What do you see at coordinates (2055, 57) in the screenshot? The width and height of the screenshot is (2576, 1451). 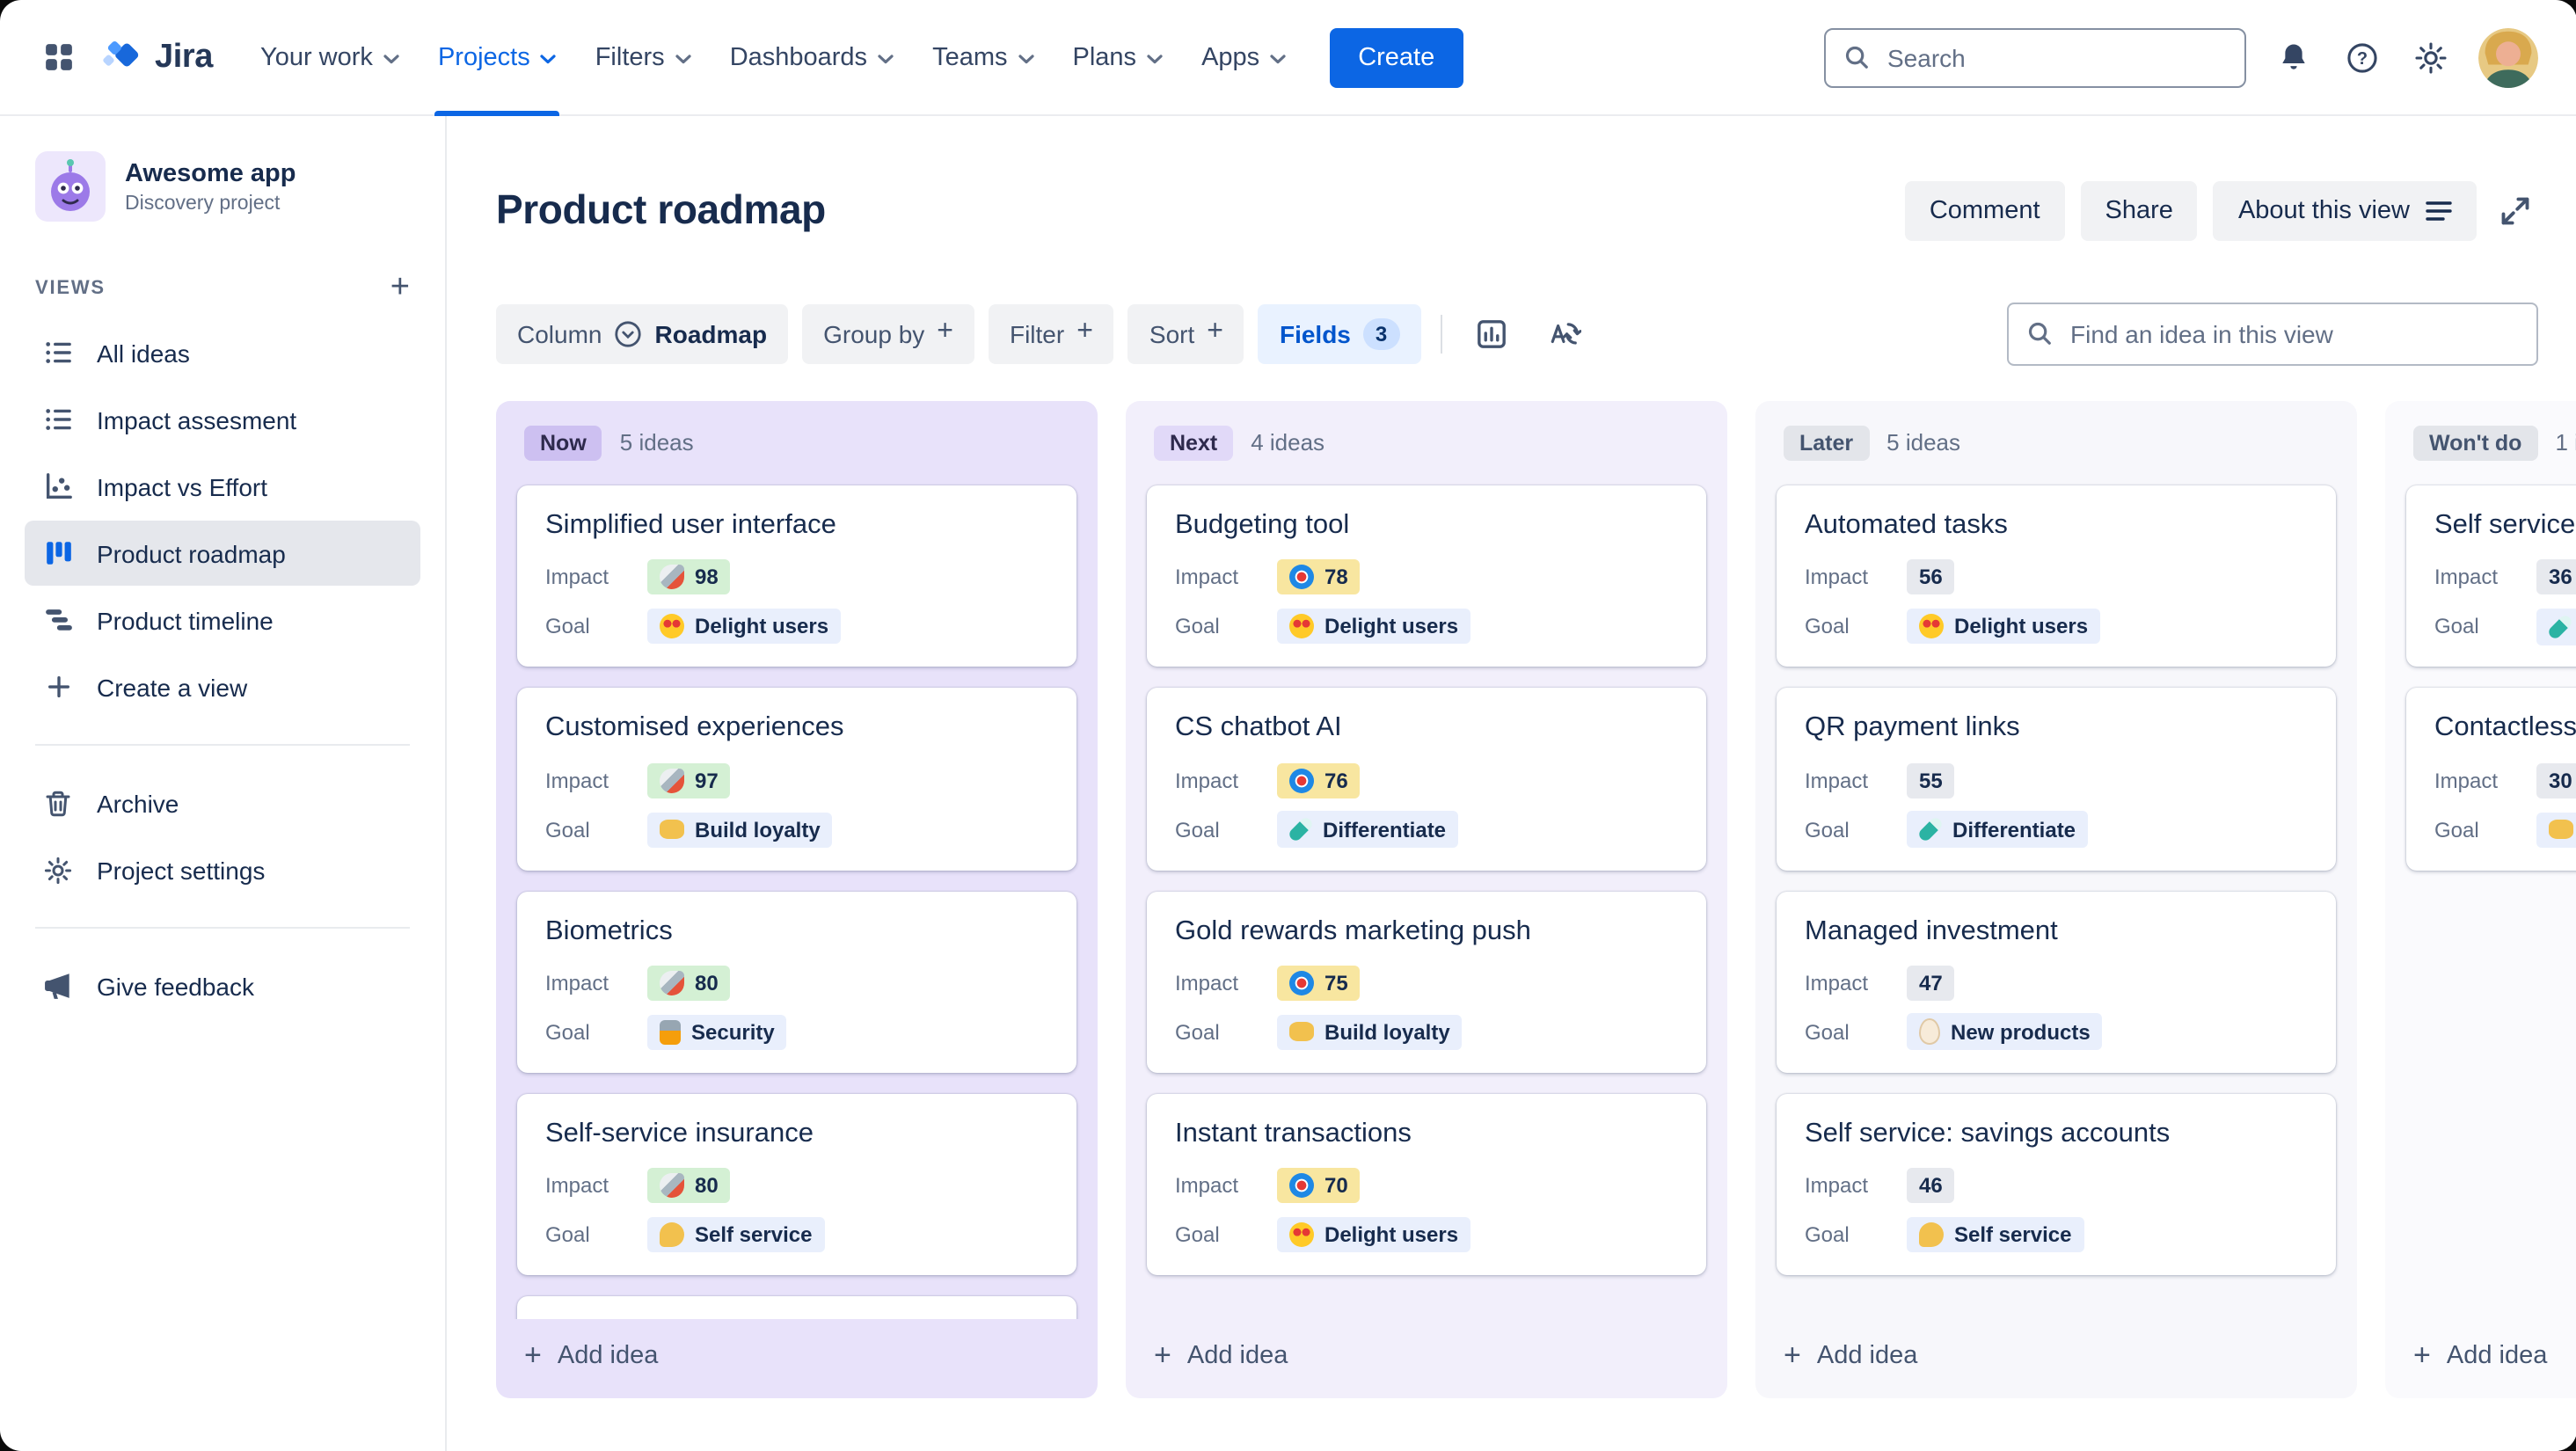 I see `global-search-input` at bounding box center [2055, 57].